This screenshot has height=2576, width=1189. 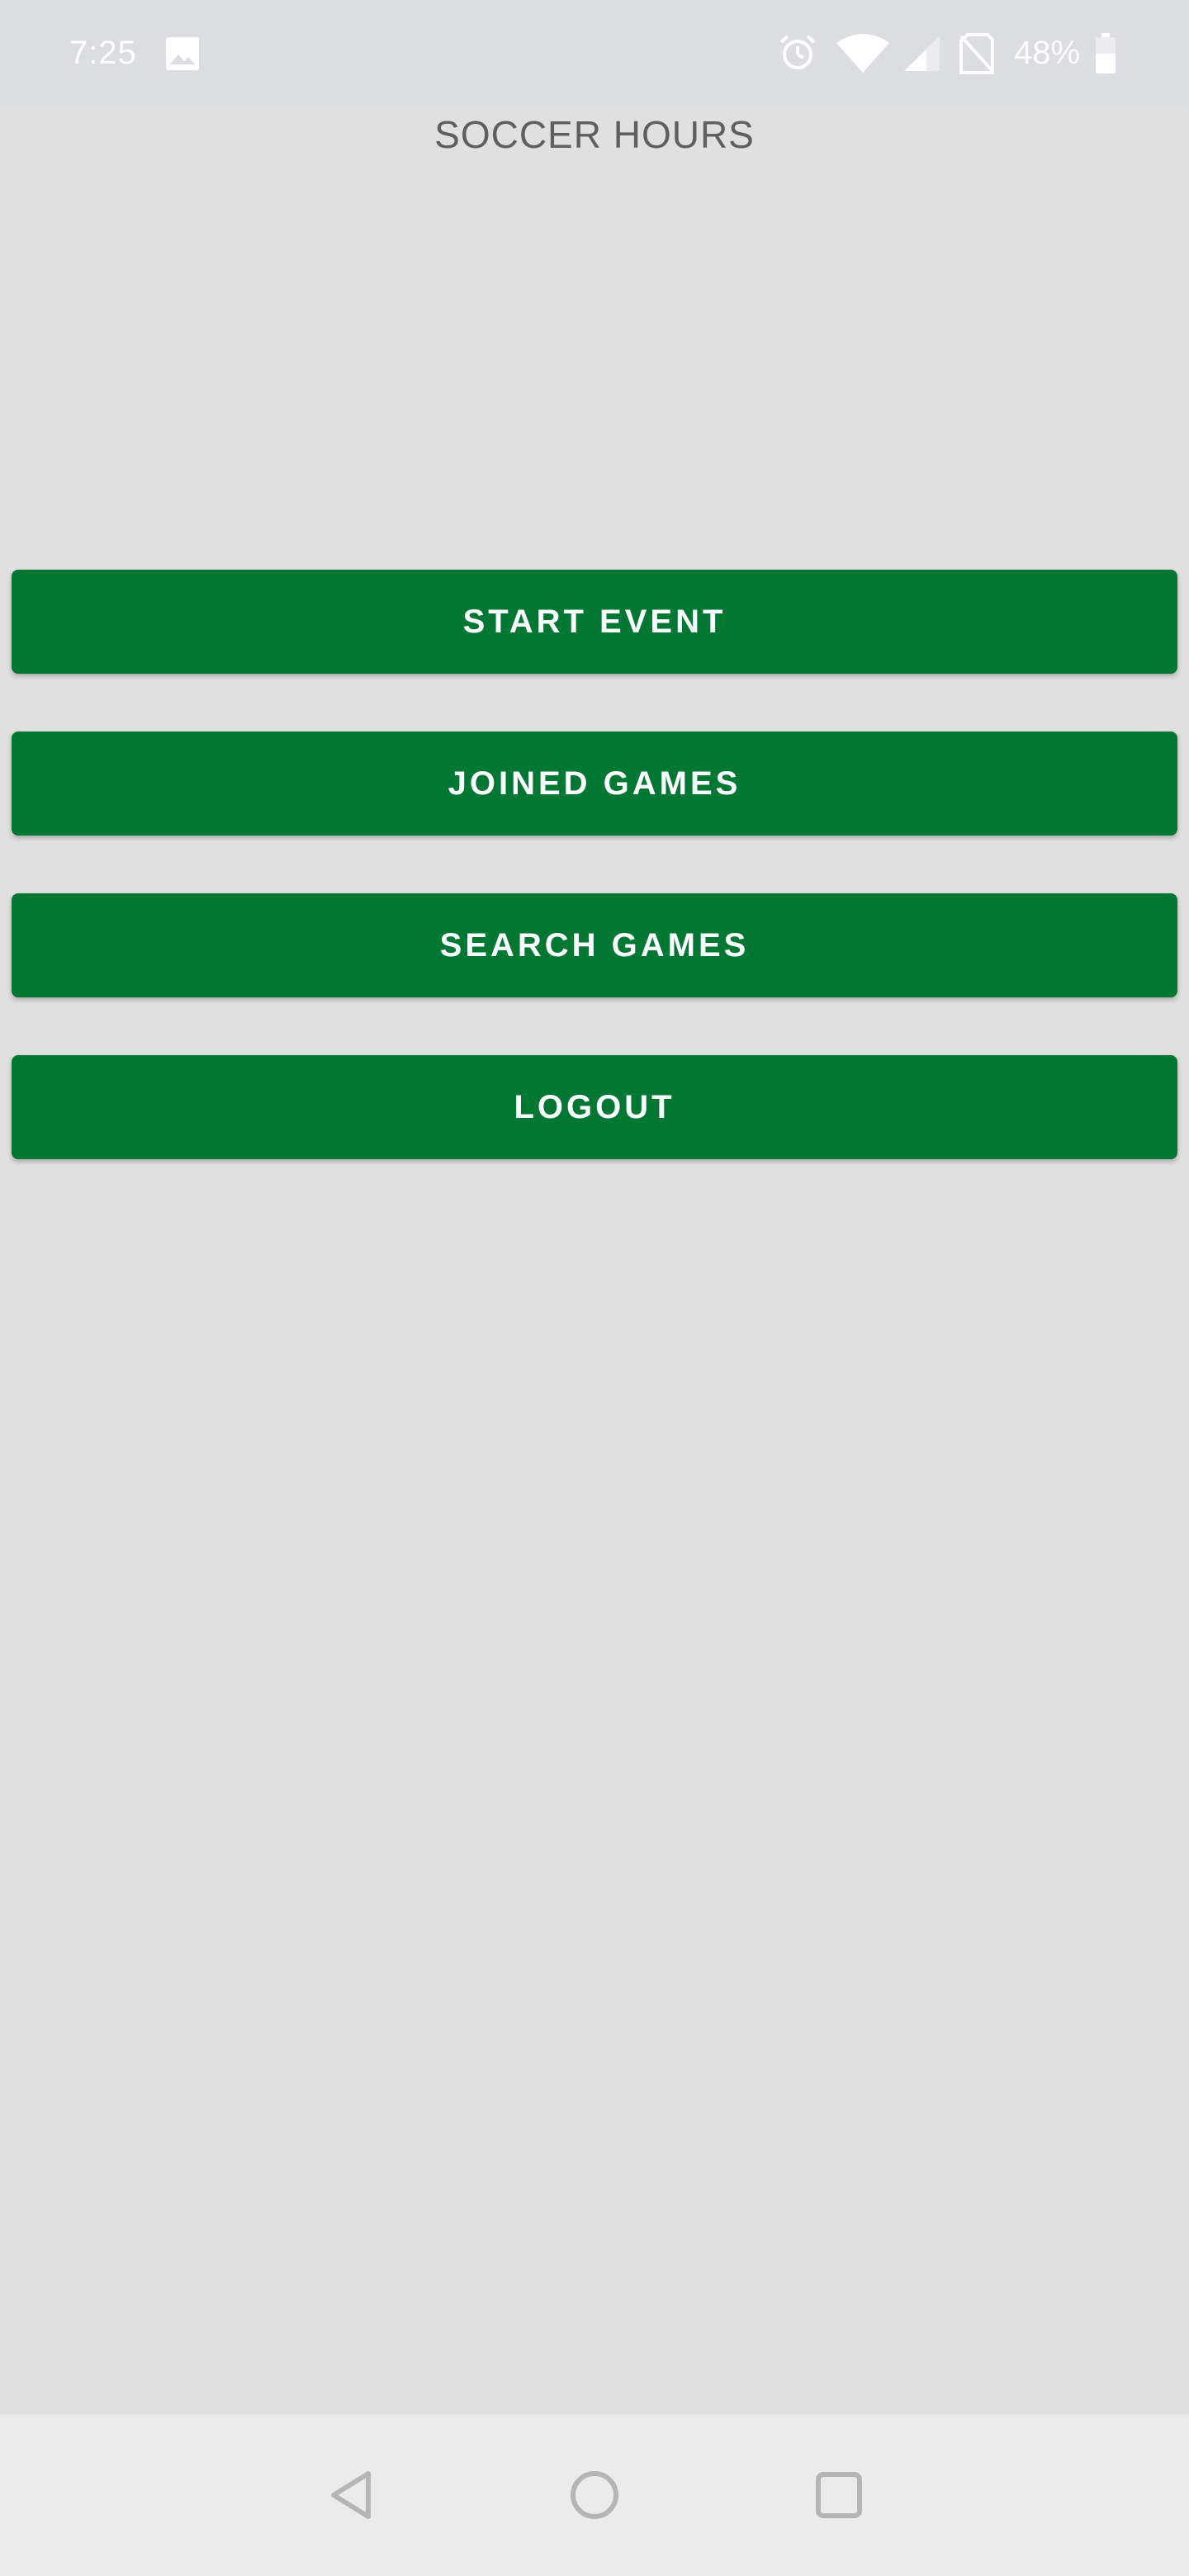 I want to click on back-button, so click(x=352, y=2495).